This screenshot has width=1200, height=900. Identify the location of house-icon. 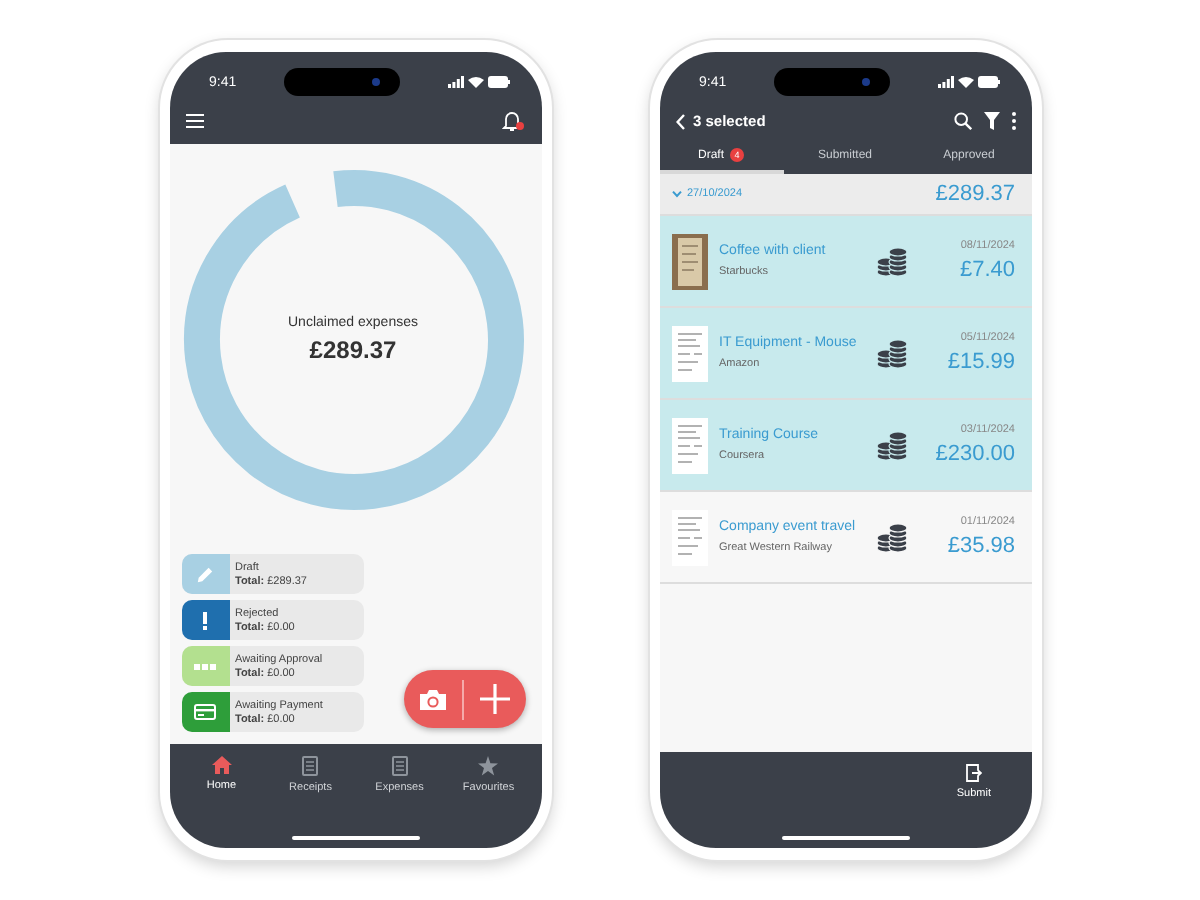
(221, 765).